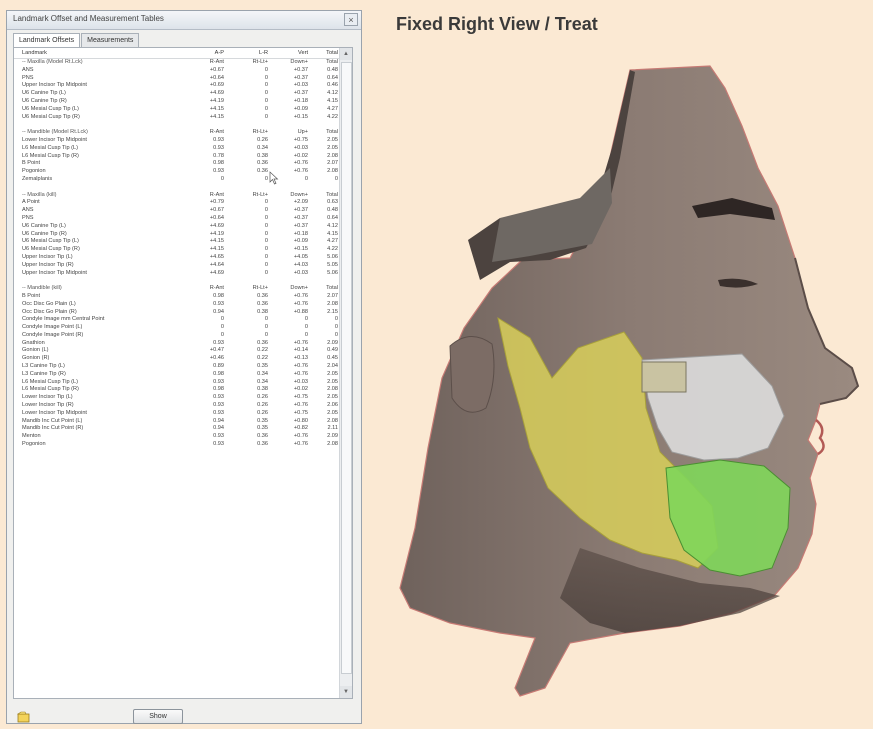  What do you see at coordinates (262, 389) in the screenshot?
I see `table-cell: 0.38` at bounding box center [262, 389].